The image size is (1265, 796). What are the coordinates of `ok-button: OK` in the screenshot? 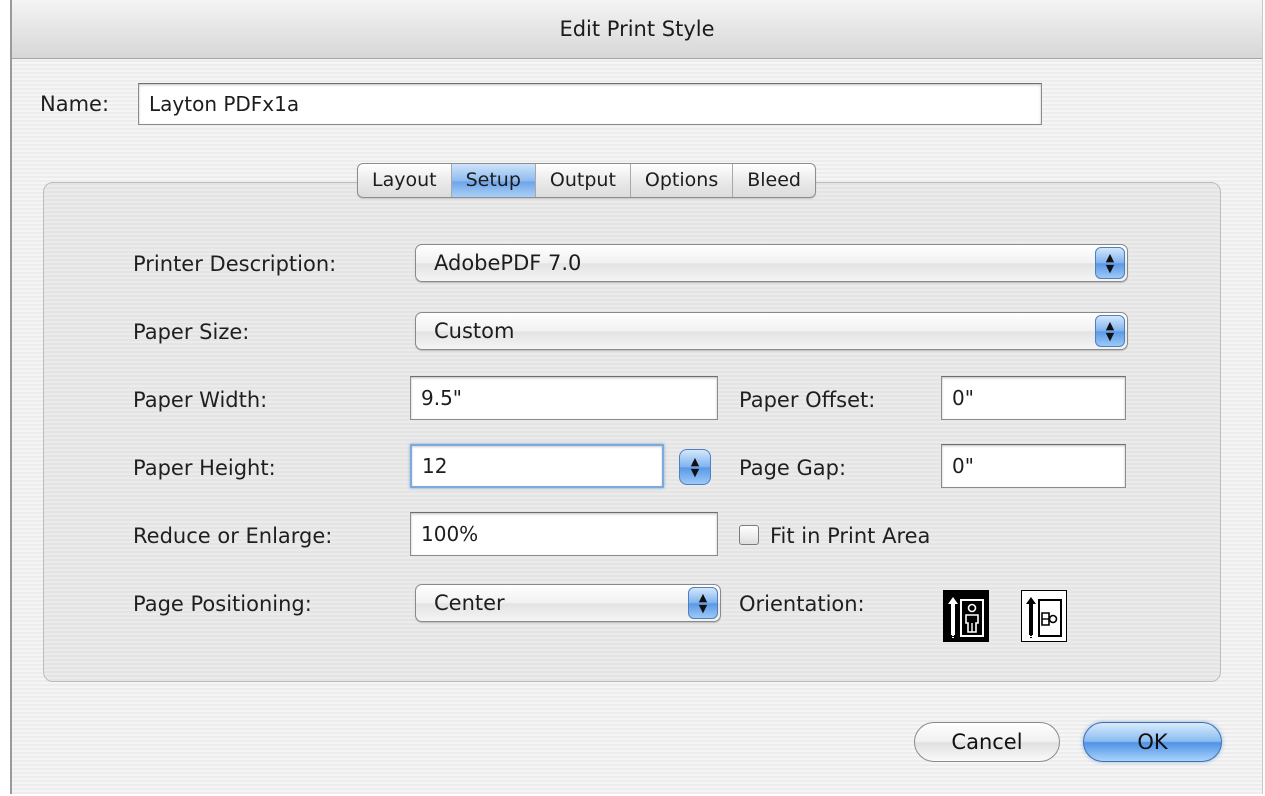 It's located at (1152, 742).